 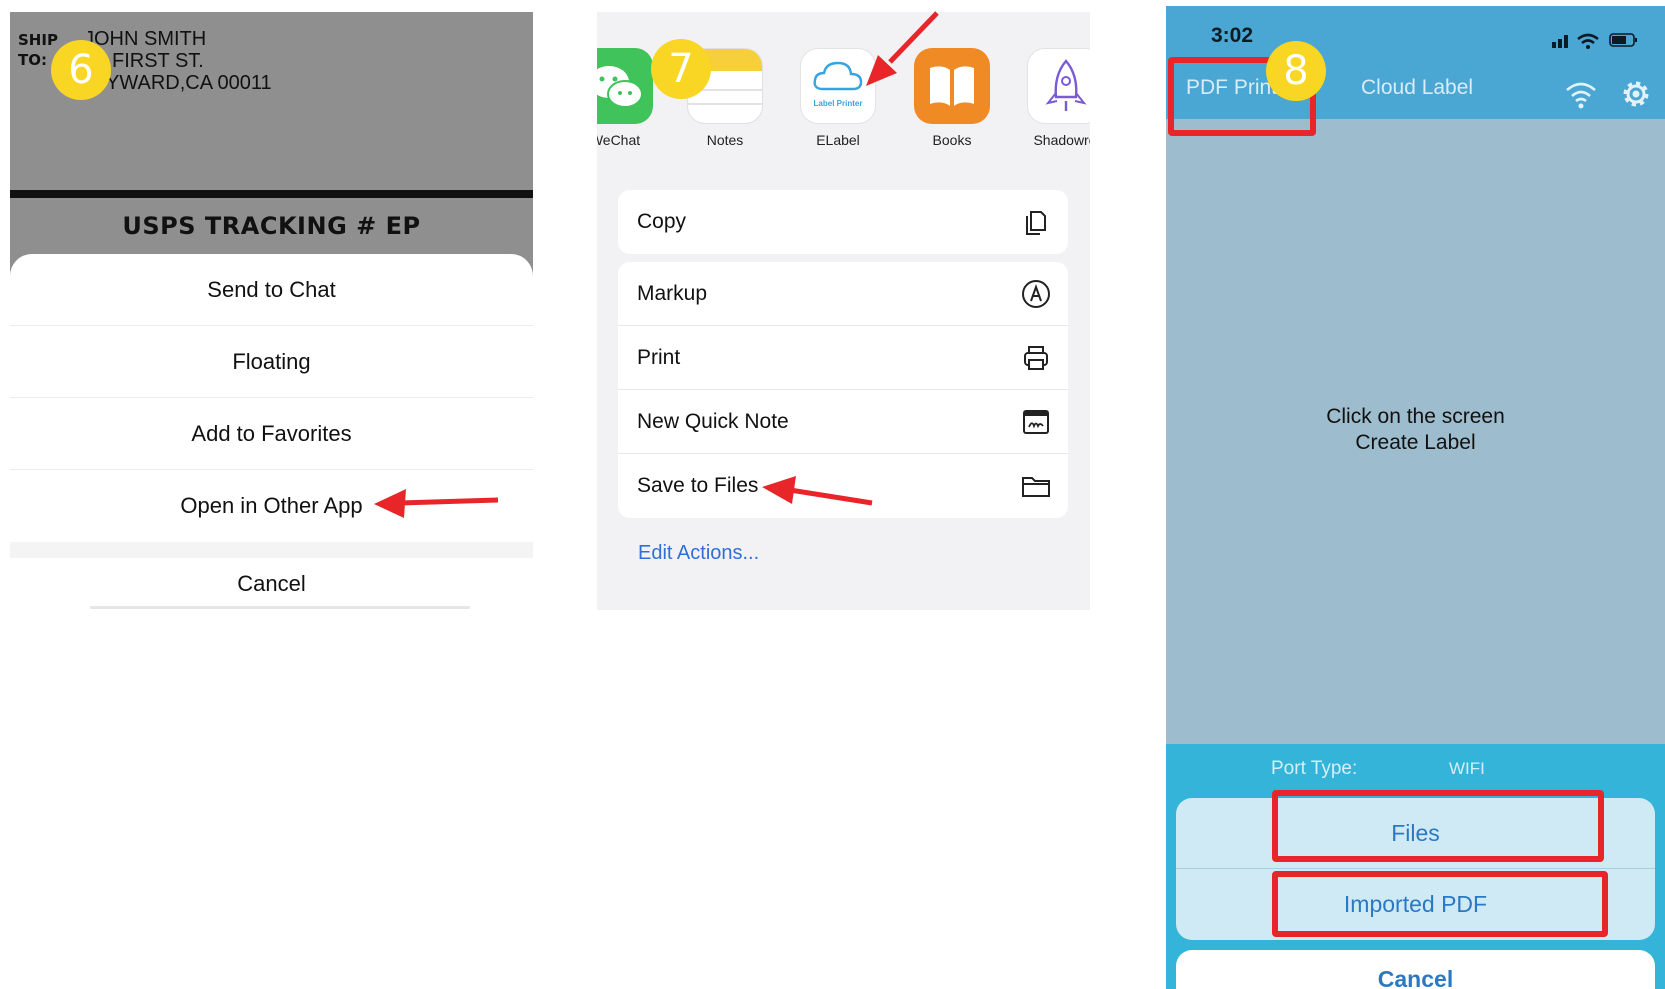 What do you see at coordinates (843, 358) in the screenshot?
I see `print-action: Print` at bounding box center [843, 358].